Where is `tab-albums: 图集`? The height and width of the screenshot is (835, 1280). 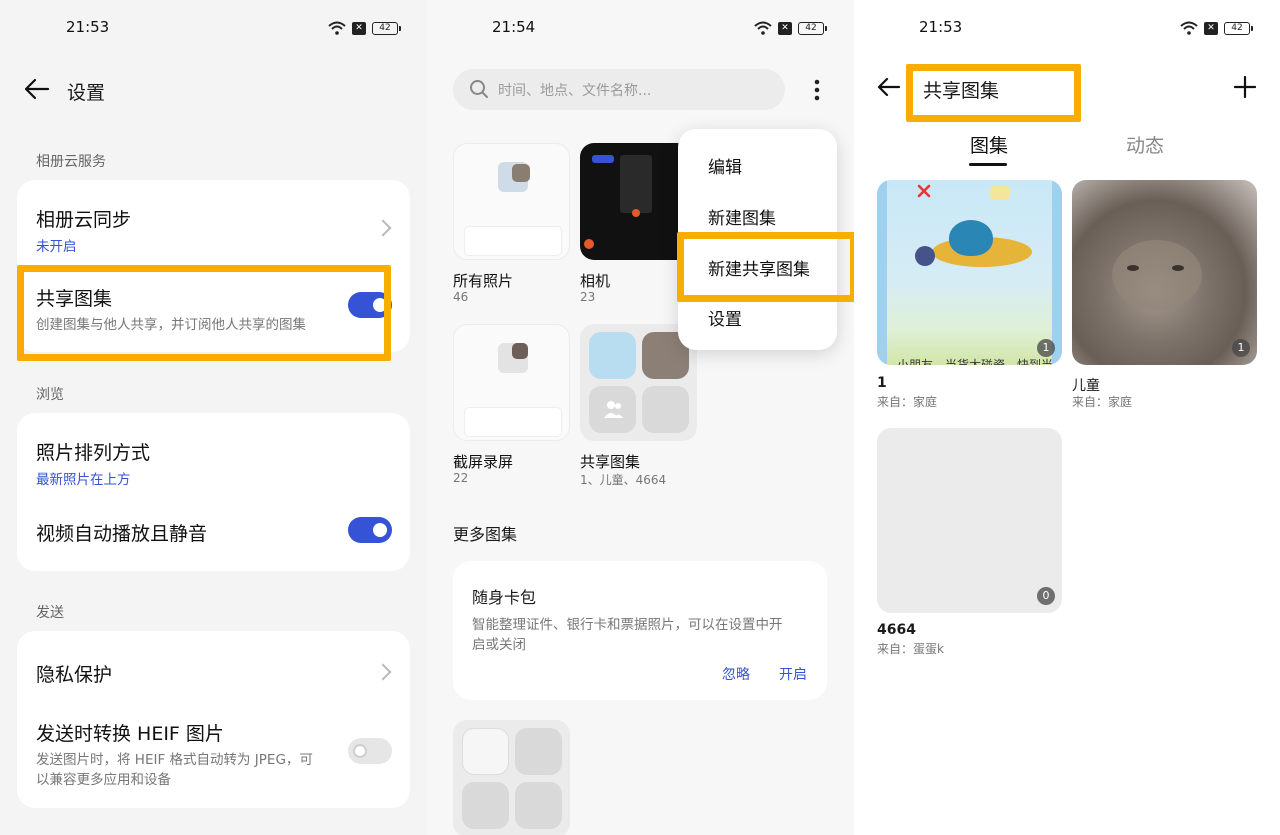
tab-albums: 图集 is located at coordinates (989, 144).